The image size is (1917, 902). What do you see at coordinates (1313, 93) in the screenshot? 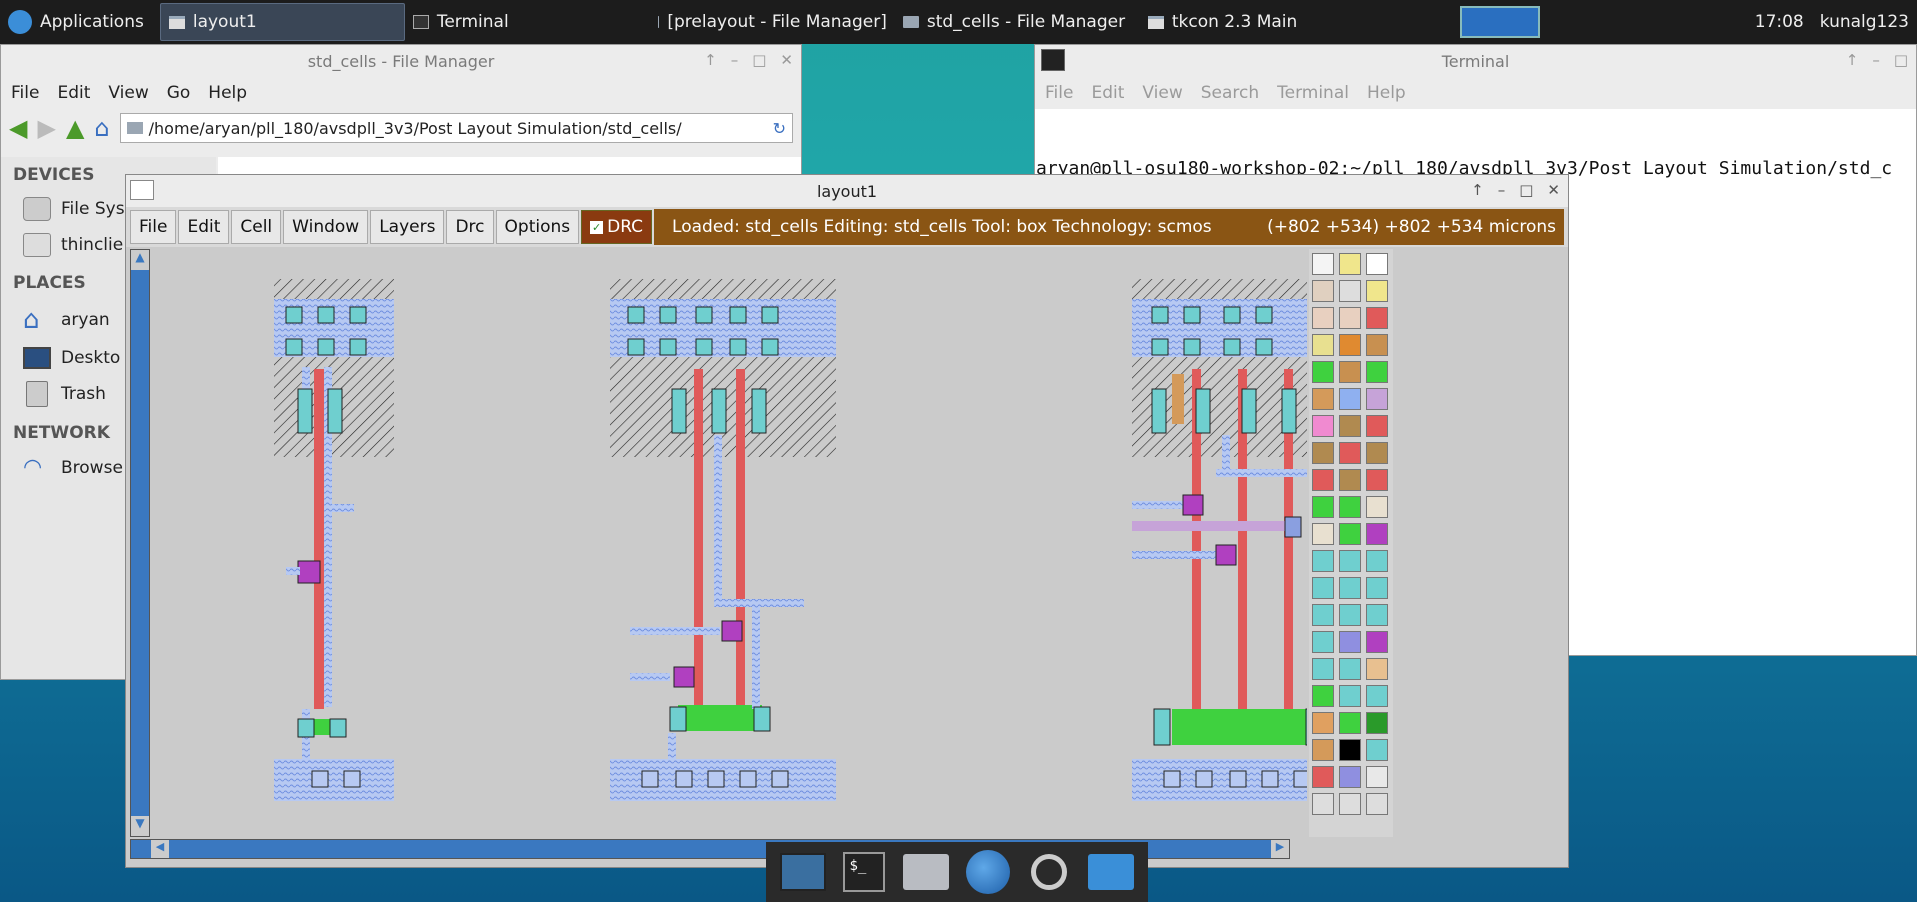
I see `menu-terminal: Terminal` at bounding box center [1313, 93].